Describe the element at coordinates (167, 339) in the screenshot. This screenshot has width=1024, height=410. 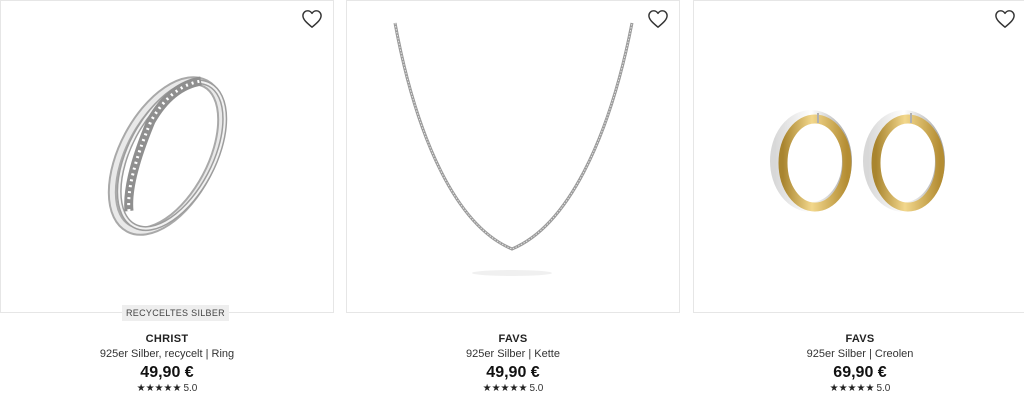
I see `product-brand: CHRIST` at that location.